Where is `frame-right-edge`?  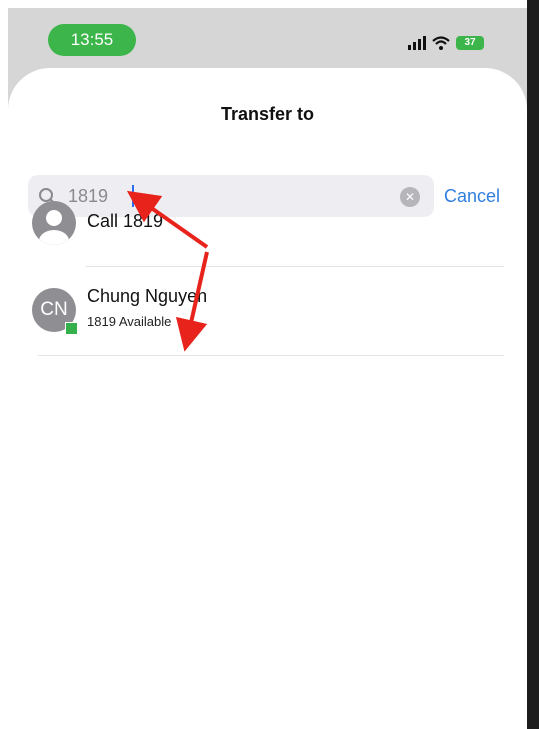 frame-right-edge is located at coordinates (533, 364).